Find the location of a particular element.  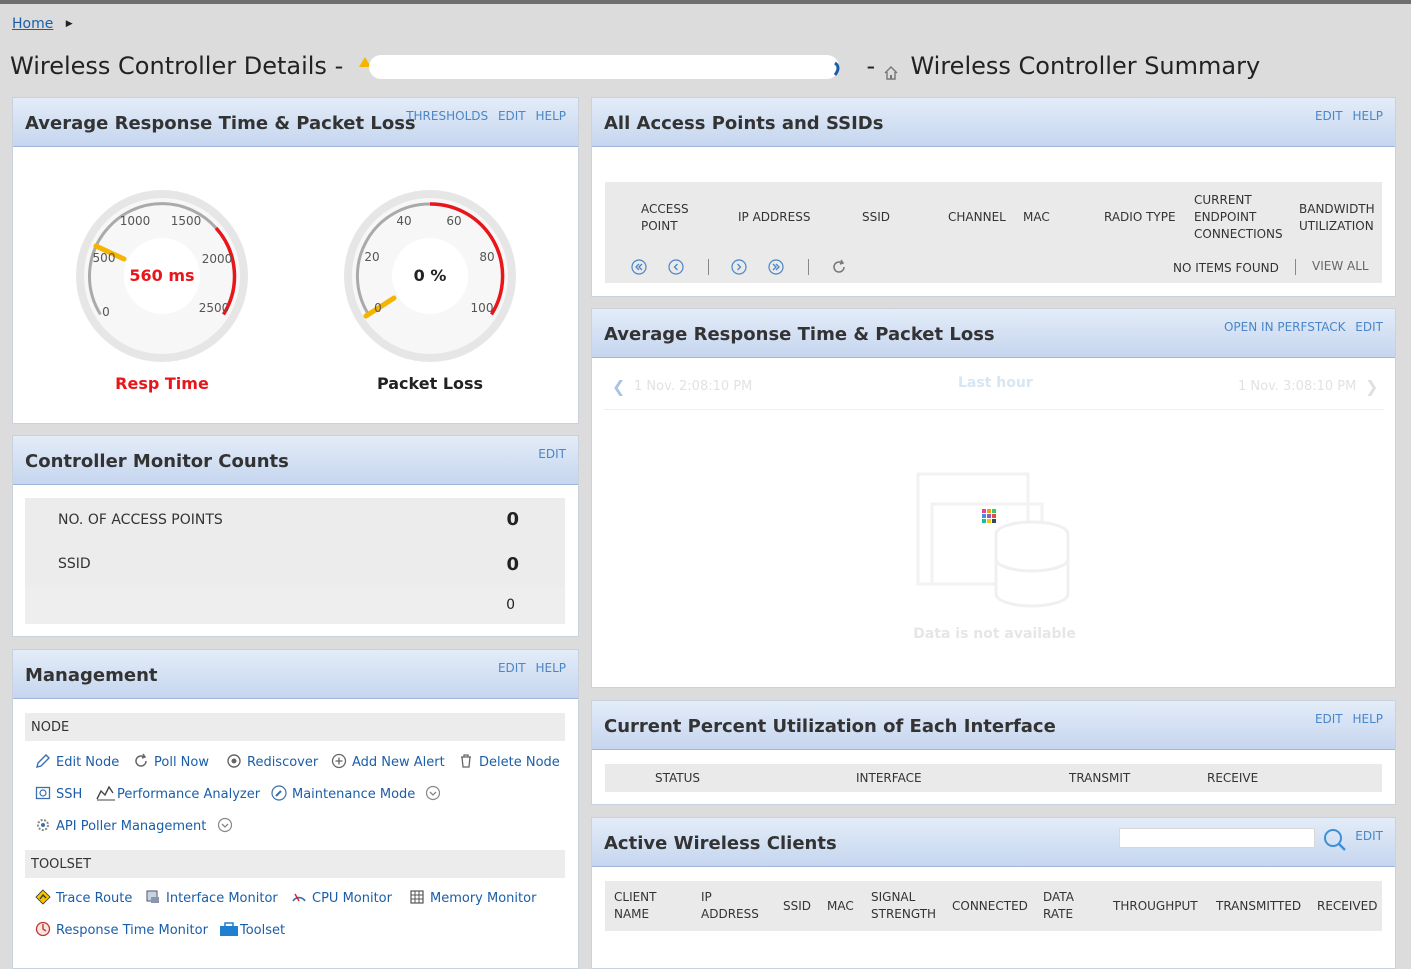

panel-title: Average Response Time & Packet Loss is located at coordinates (799, 334).